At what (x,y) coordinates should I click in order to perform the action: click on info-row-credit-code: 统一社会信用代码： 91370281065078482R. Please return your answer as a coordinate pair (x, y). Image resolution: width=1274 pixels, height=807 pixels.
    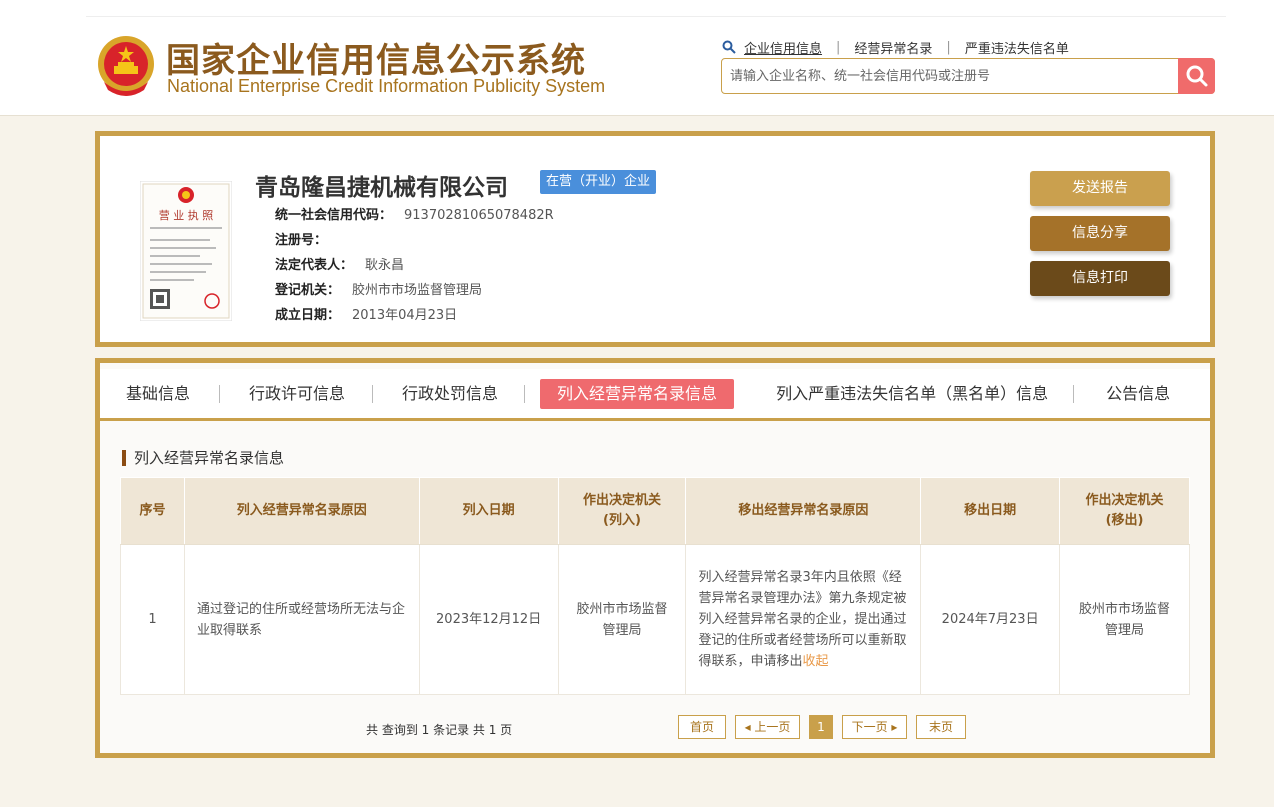
    Looking at the image, I should click on (414, 218).